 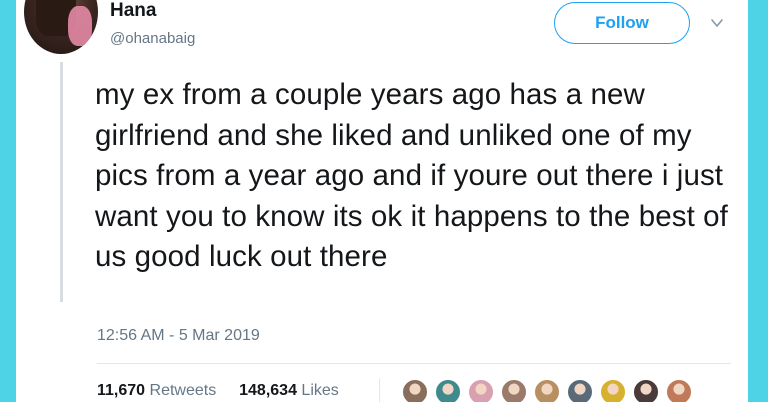 What do you see at coordinates (133, 11) in the screenshot?
I see `author-name: Hana` at bounding box center [133, 11].